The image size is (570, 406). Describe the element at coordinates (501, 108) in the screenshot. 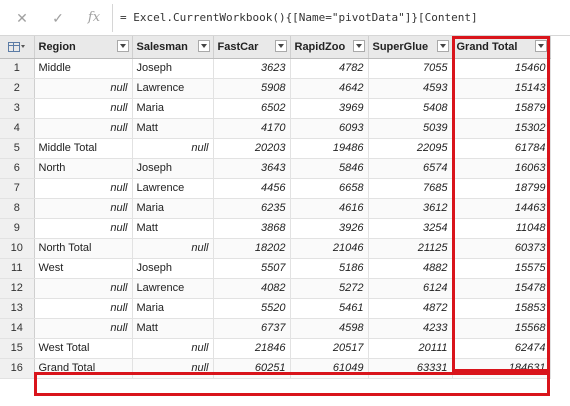

I see `grand-total-cell: 15879` at that location.